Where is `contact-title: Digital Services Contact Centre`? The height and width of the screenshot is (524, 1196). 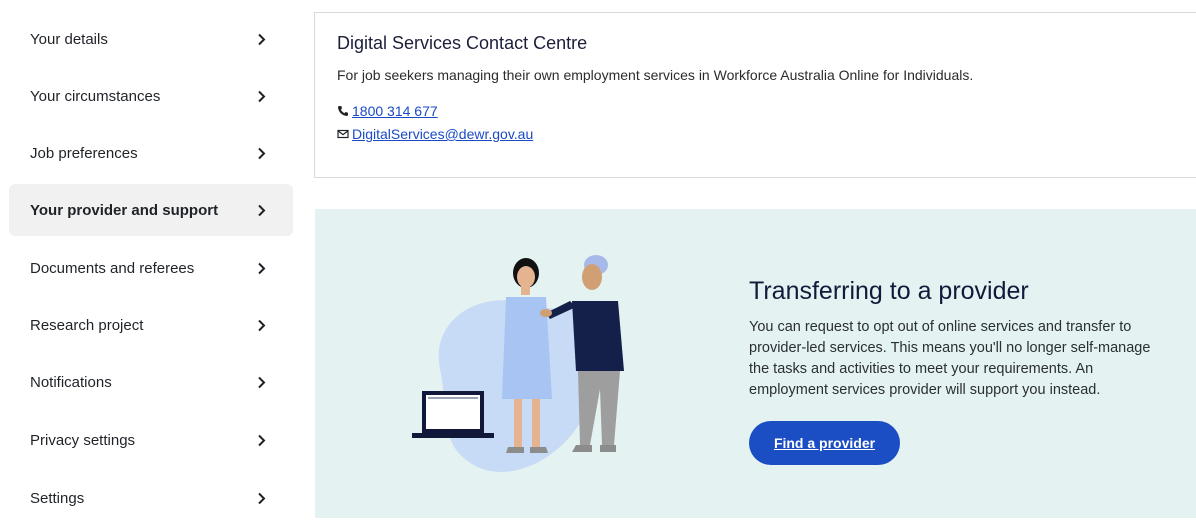 contact-title: Digital Services Contact Centre is located at coordinates (462, 43).